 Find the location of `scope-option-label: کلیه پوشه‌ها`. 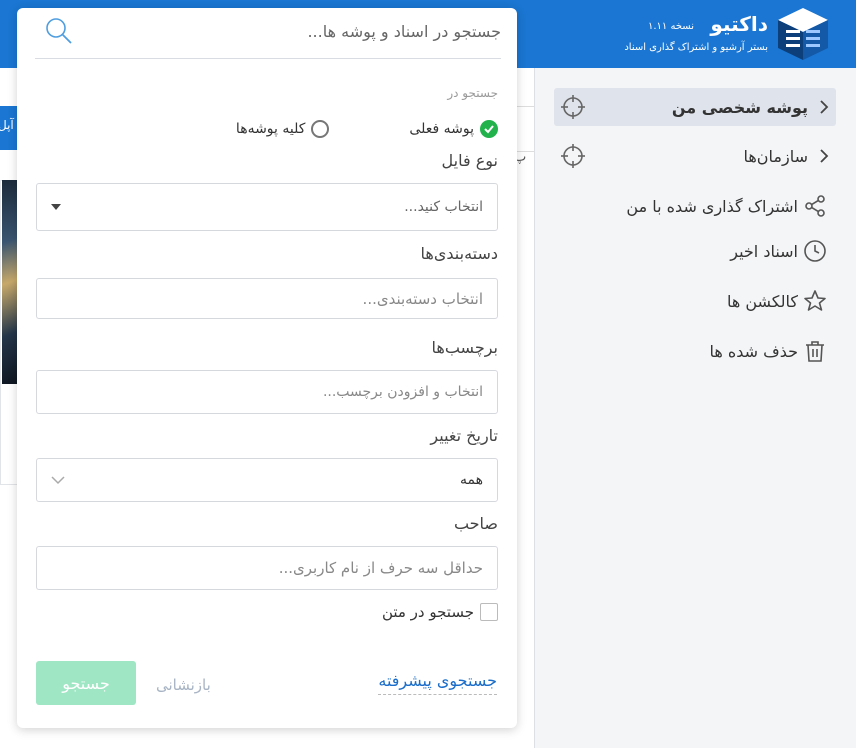

scope-option-label: کلیه پوشه‌ها is located at coordinates (270, 129).